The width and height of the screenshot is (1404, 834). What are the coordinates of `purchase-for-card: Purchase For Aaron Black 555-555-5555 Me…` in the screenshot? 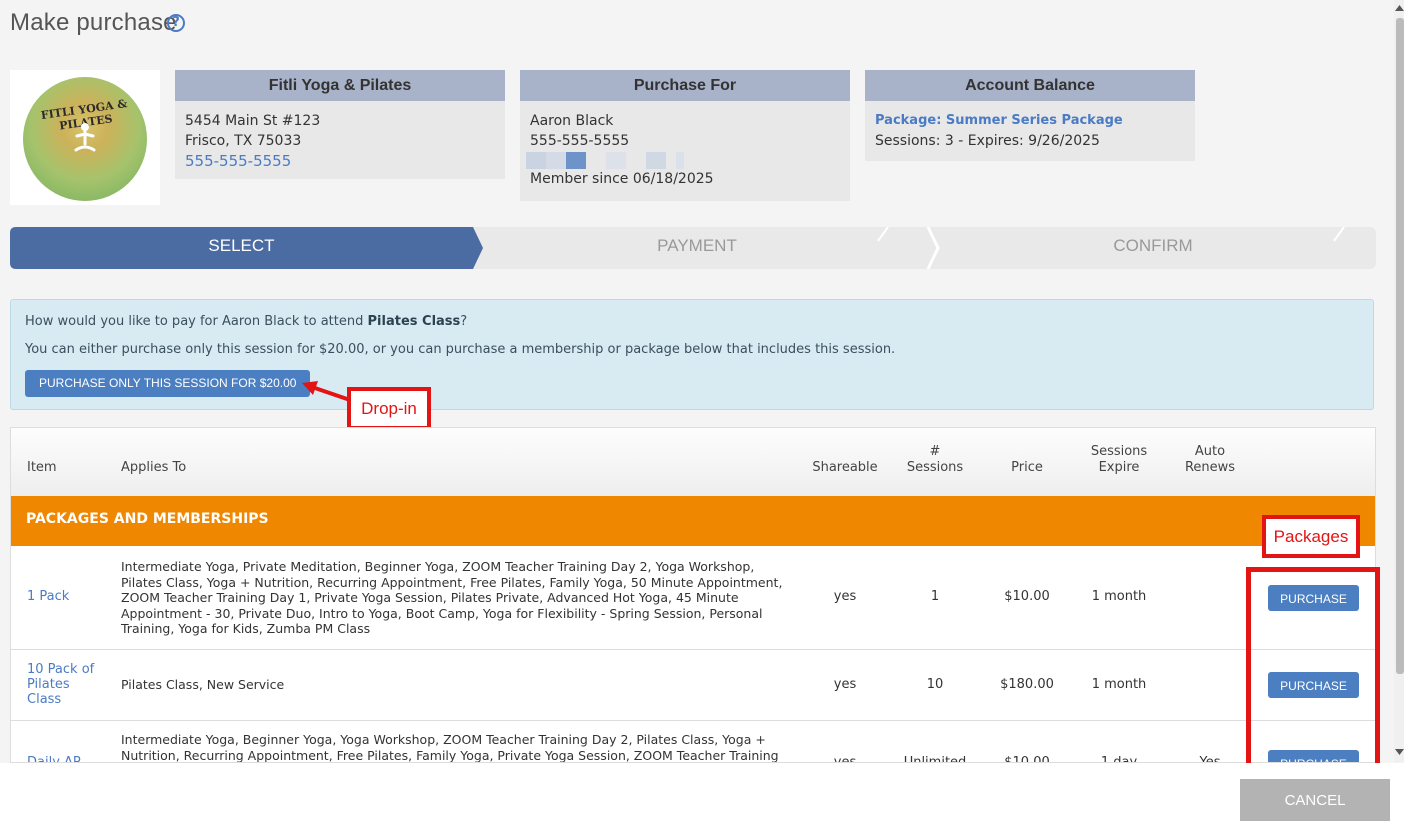 It's located at (685, 135).